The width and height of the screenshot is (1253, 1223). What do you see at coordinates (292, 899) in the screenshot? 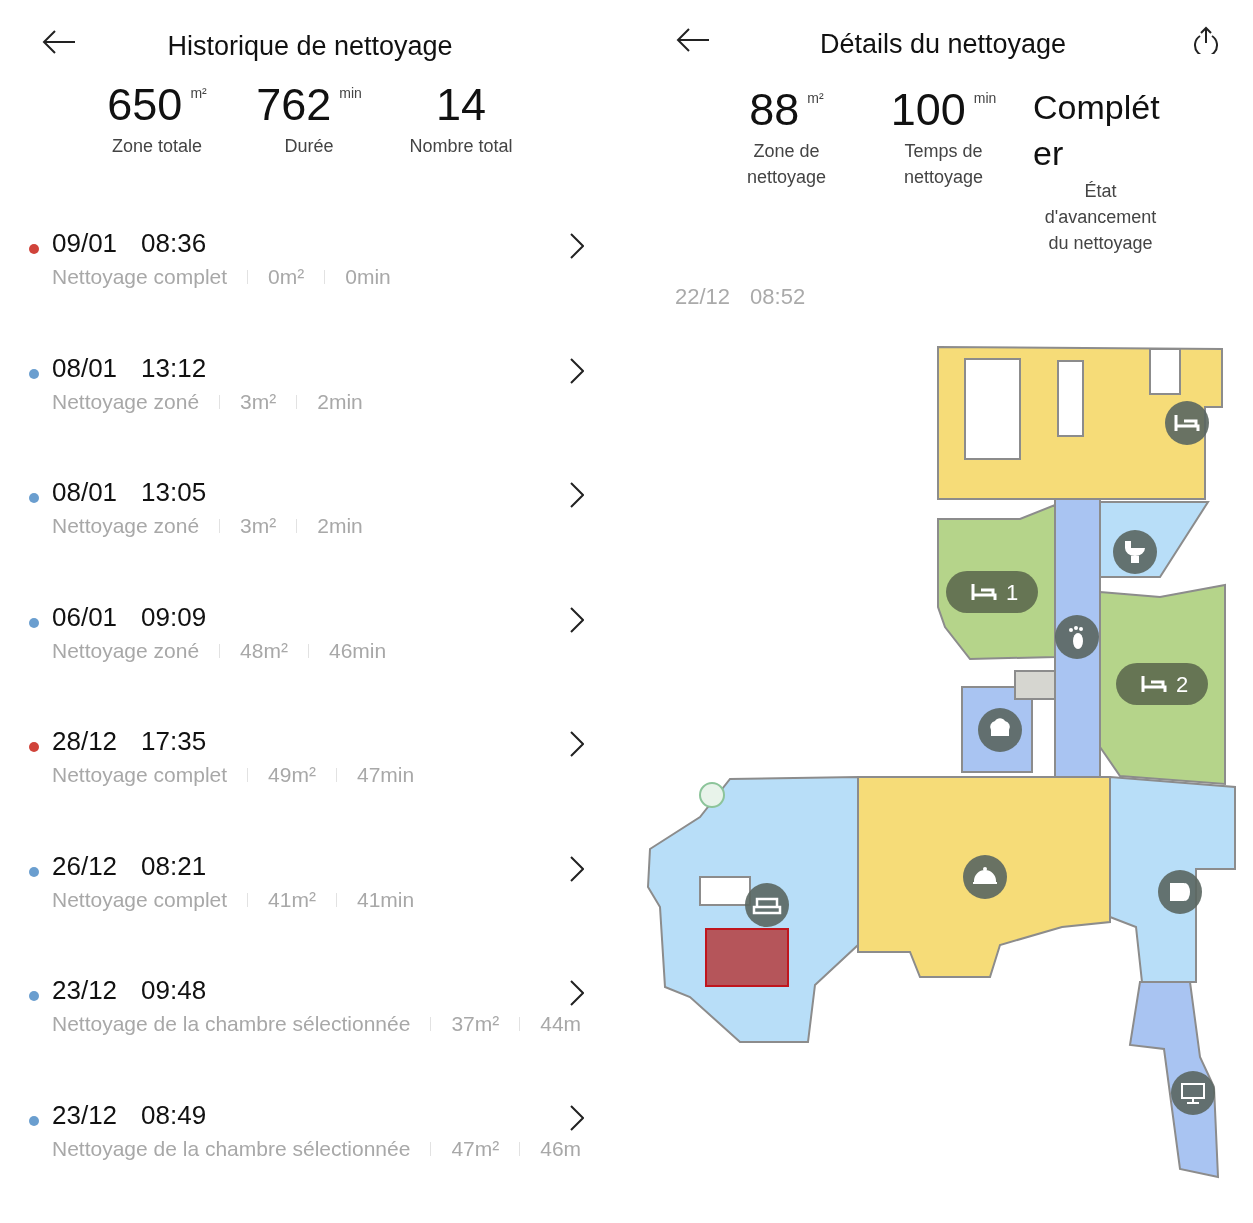
I see `entry-area: 41m²` at bounding box center [292, 899].